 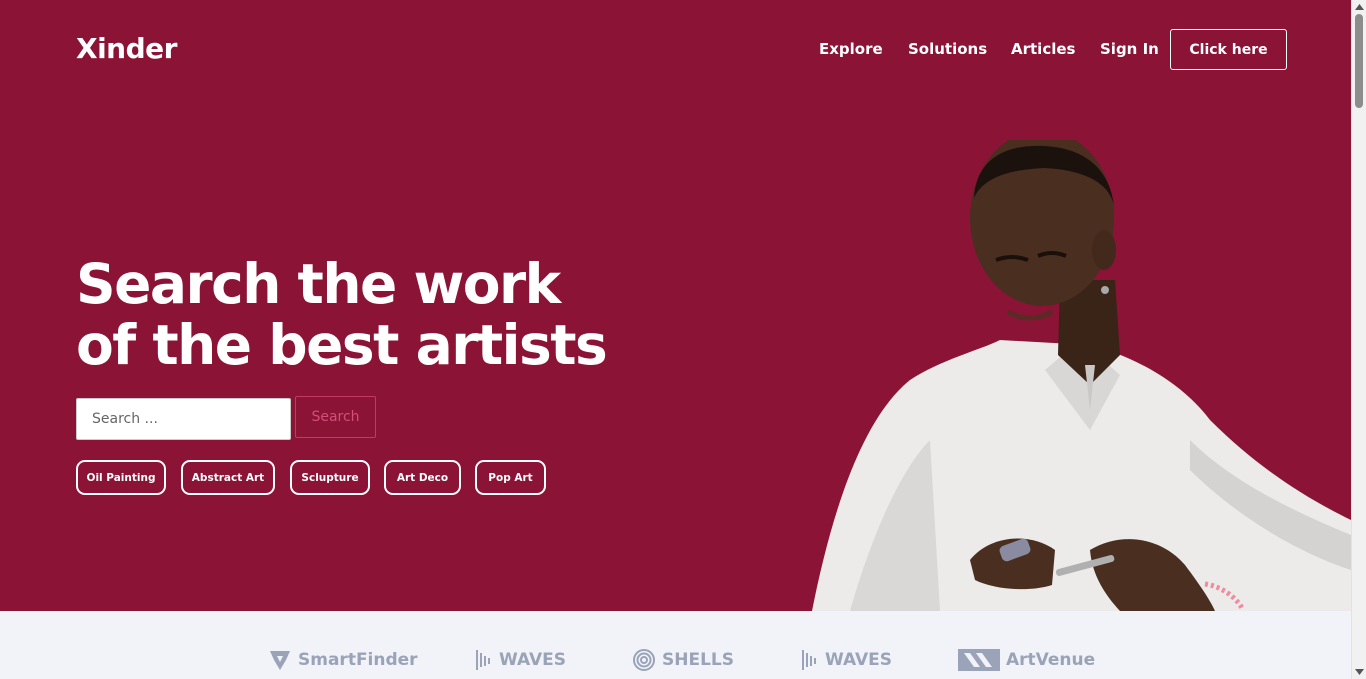 I want to click on search-button: Search, so click(x=335, y=417).